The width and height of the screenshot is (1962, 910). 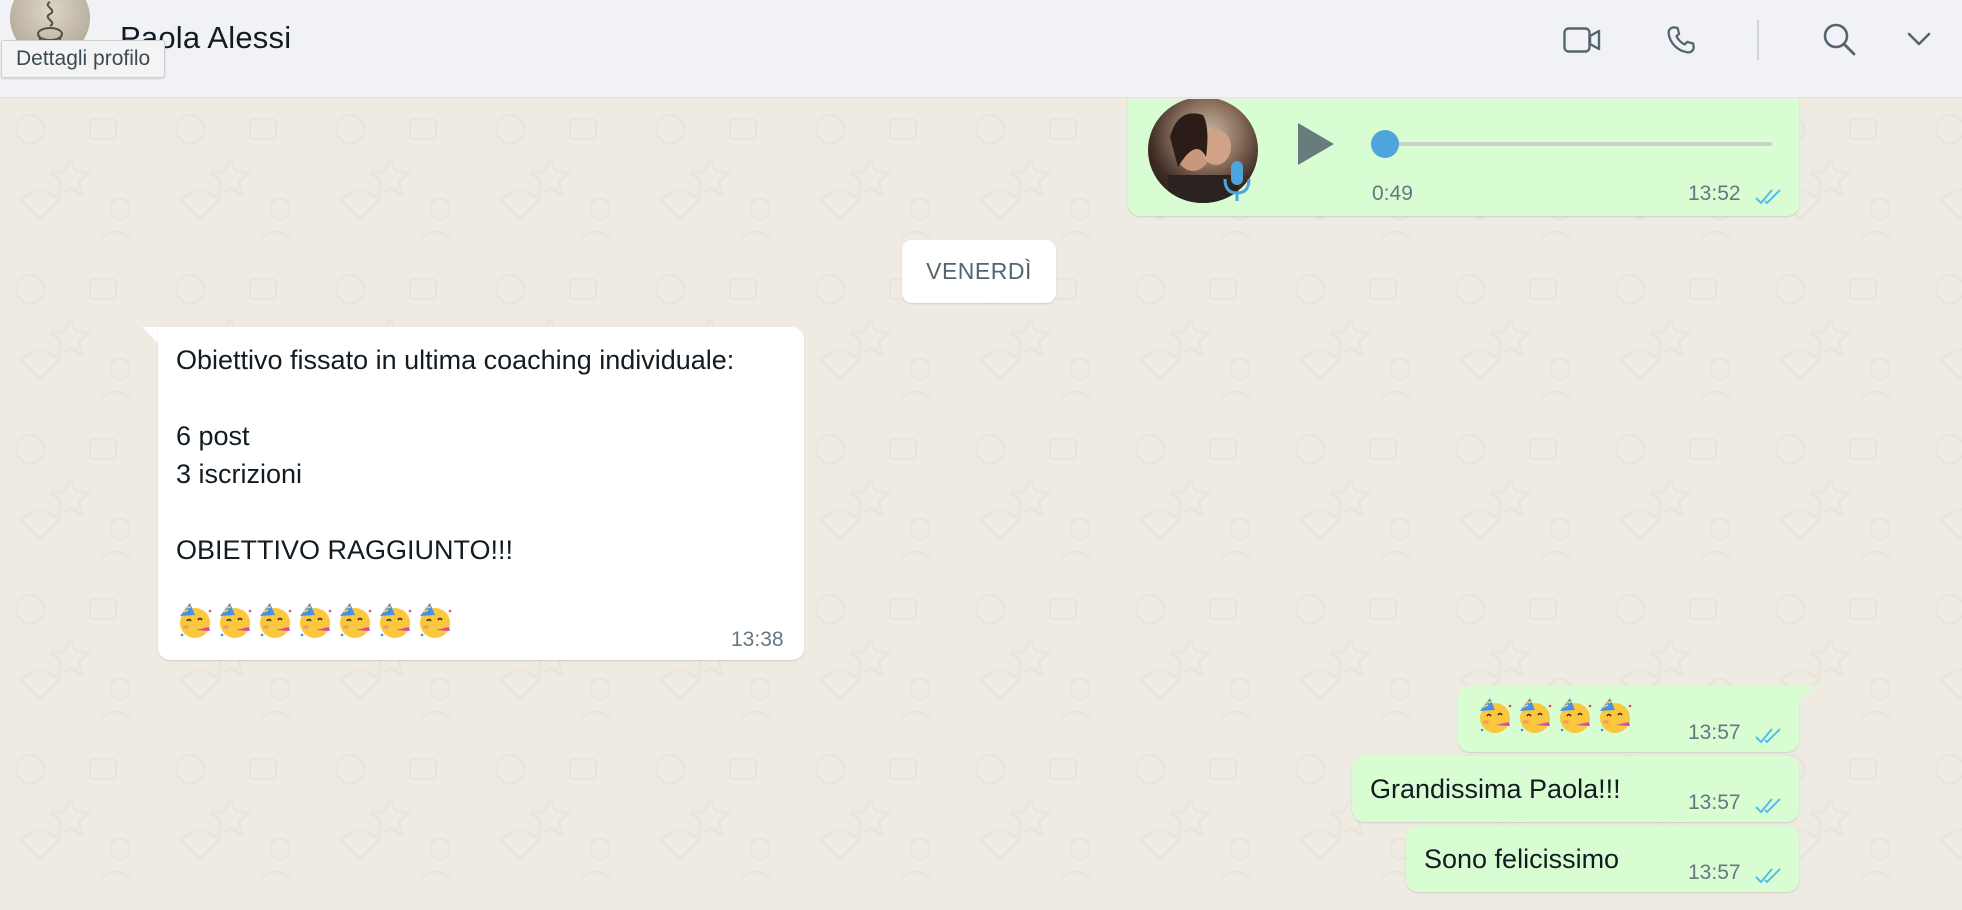 What do you see at coordinates (981, 49) in the screenshot?
I see `chat-header: Paola Alessi Dettagli profilo` at bounding box center [981, 49].